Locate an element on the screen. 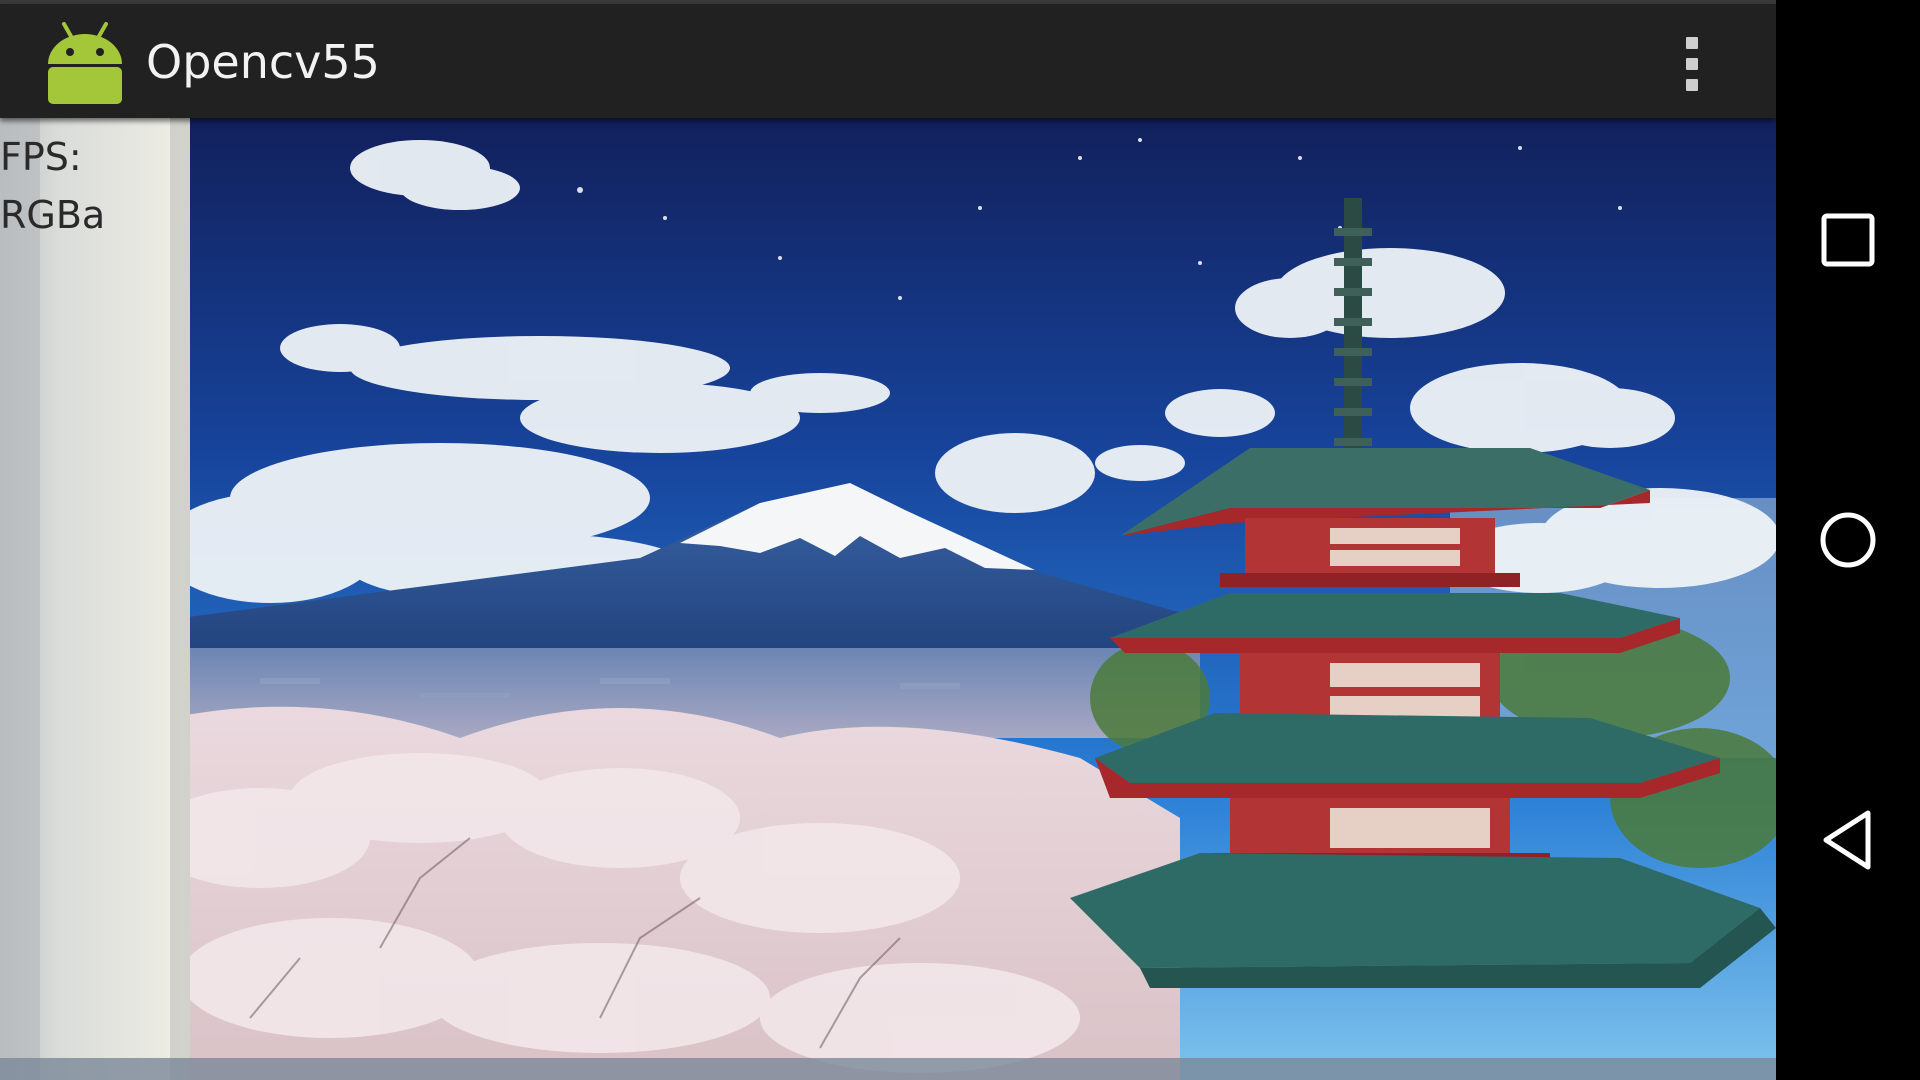 Image resolution: width=1920 pixels, height=1080 pixels. navigation-bar is located at coordinates (1848, 540).